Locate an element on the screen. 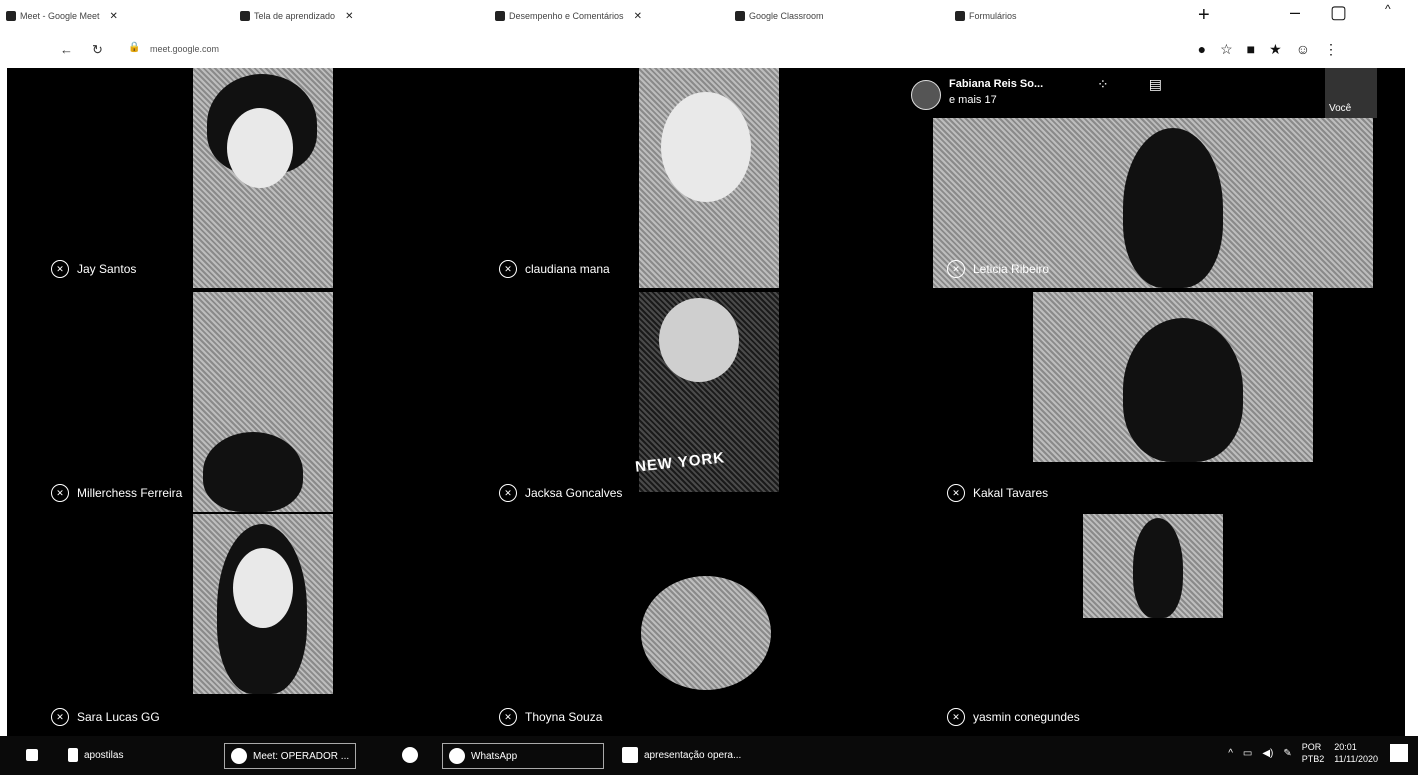  avatar is located at coordinates (926, 95).